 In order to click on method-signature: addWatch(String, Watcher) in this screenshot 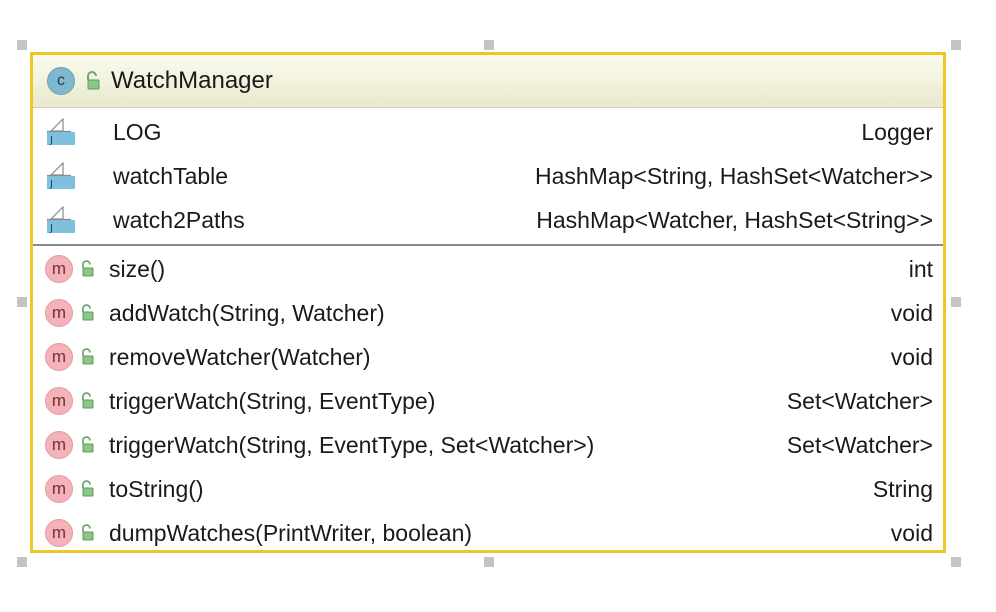, I will do `click(247, 312)`.